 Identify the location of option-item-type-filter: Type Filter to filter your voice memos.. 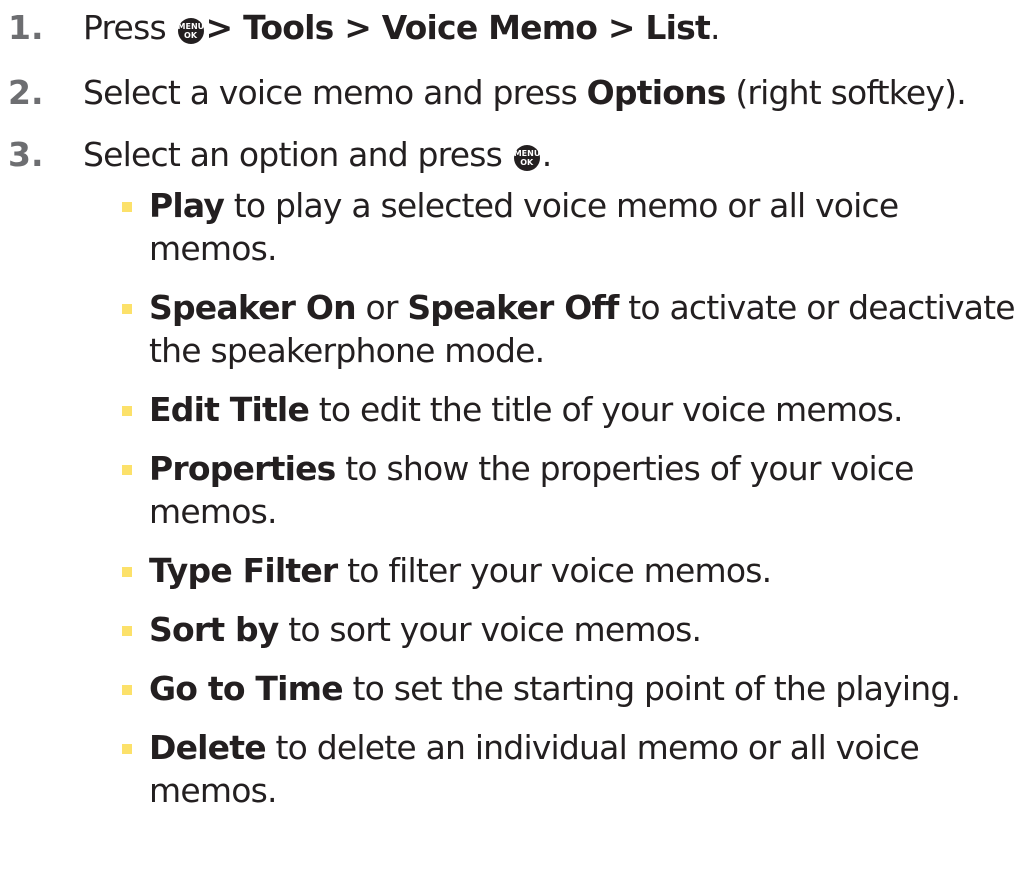
(570, 570).